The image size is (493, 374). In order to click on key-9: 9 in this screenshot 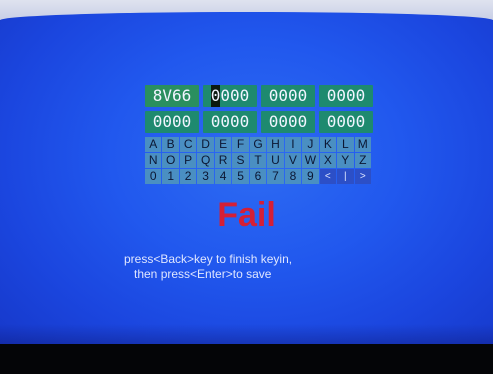, I will do `click(310, 176)`.